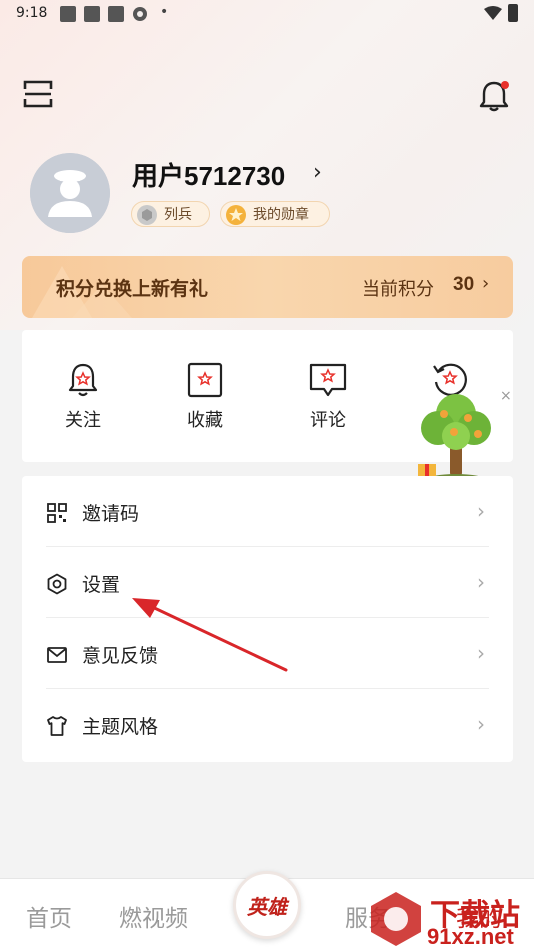 The height and width of the screenshot is (950, 534). Describe the element at coordinates (396, 919) in the screenshot. I see `watermark-logo-icon` at that location.